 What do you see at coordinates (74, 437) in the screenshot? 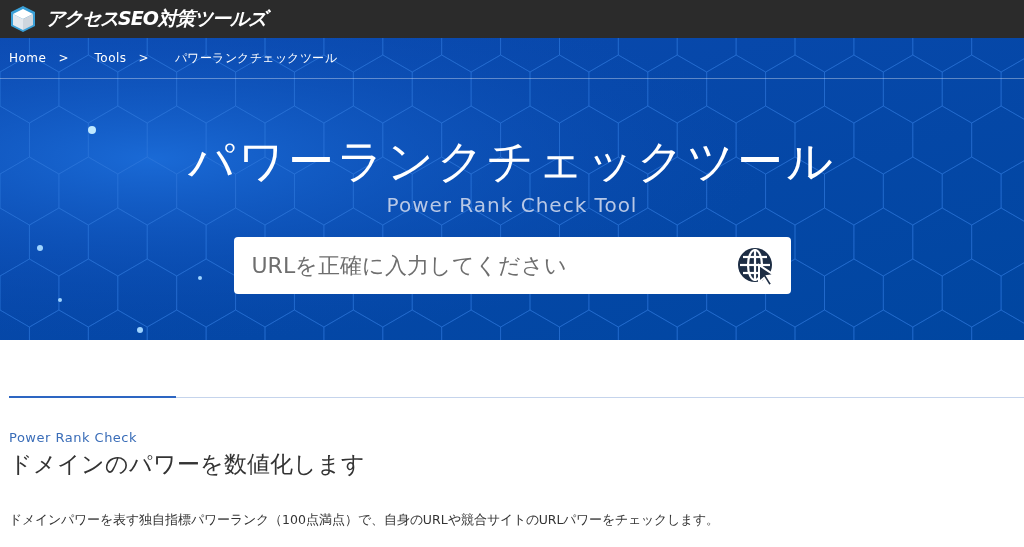
I see `section-eyebrow: Power Rank Check` at bounding box center [74, 437].